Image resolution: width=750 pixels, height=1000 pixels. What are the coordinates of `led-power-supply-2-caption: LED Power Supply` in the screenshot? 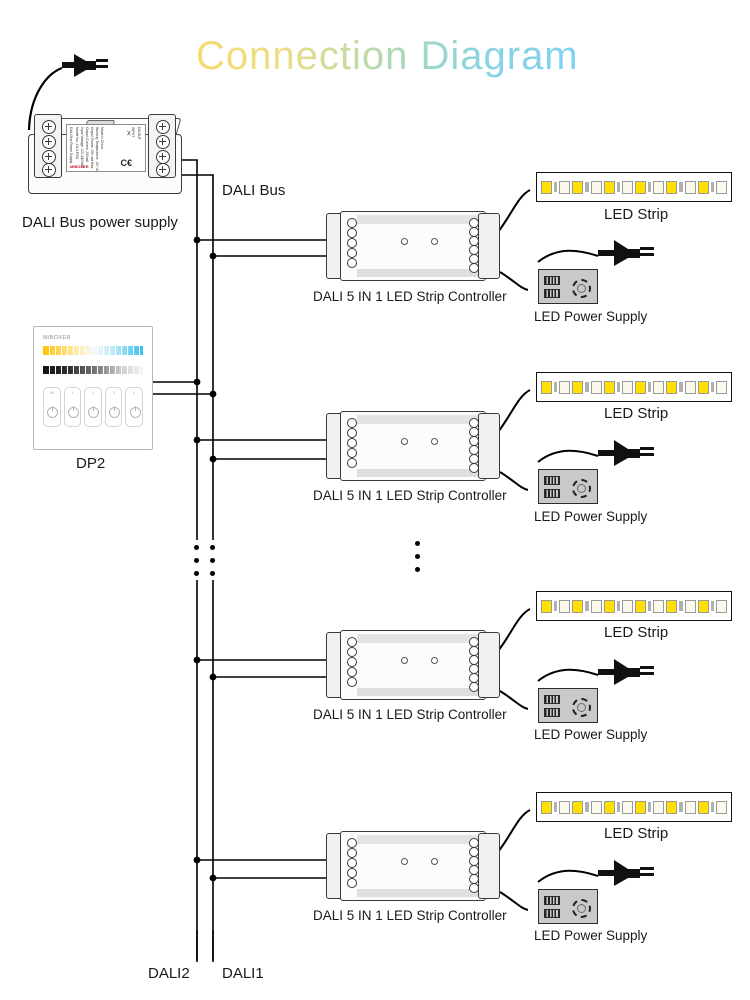 It's located at (591, 516).